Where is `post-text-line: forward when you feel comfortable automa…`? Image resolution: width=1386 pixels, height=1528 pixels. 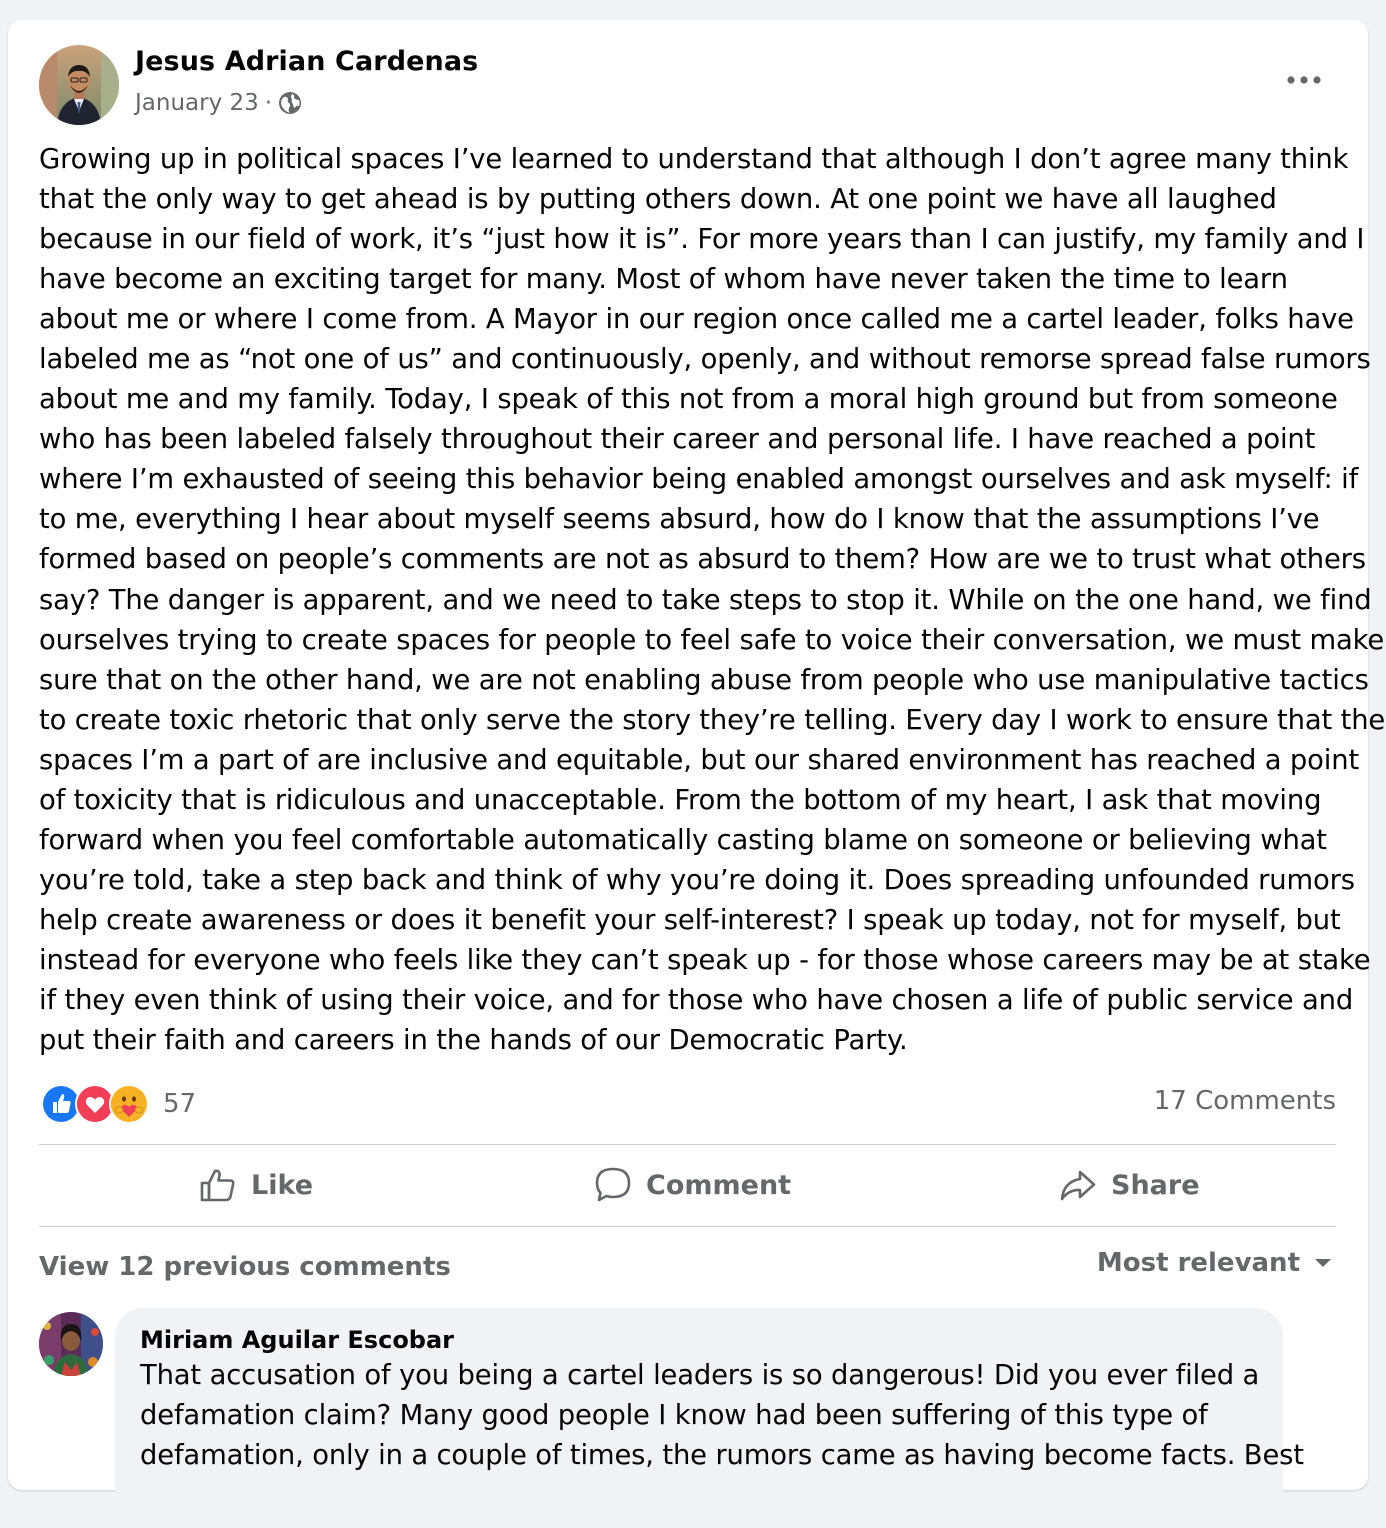
post-text-line: forward when you feel comfortable automa… is located at coordinates (683, 840).